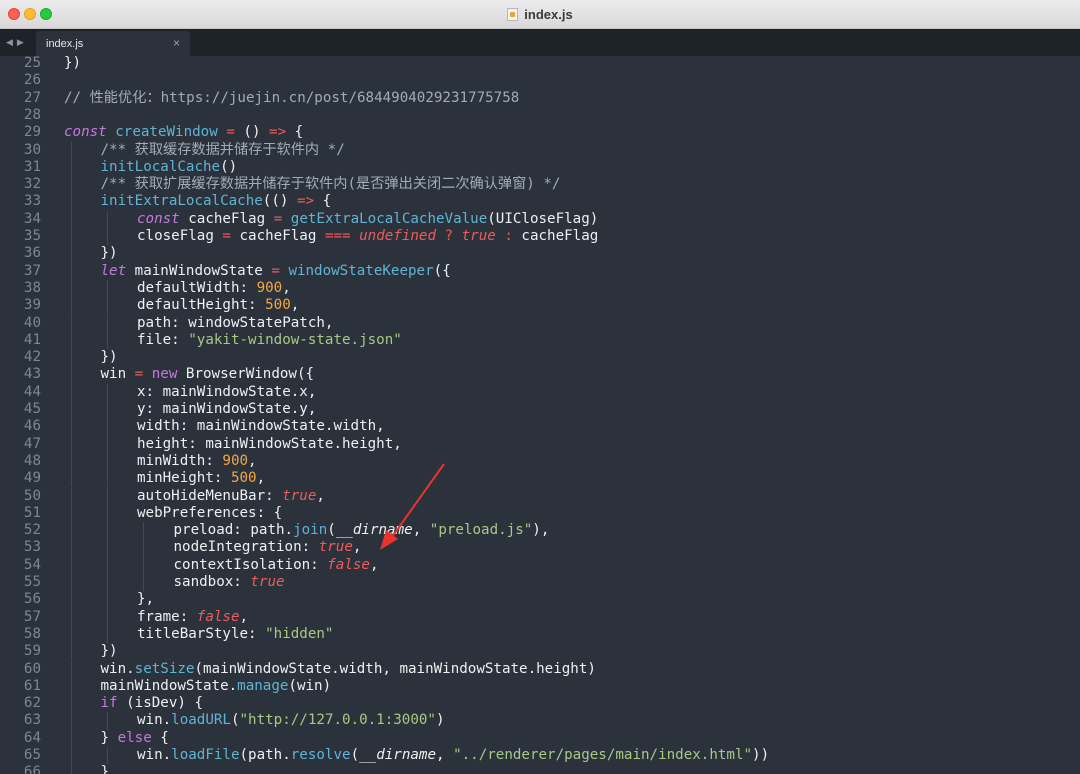 This screenshot has width=1080, height=774. I want to click on code-line: 44 x: mainWindowState.x,, so click(540, 392).